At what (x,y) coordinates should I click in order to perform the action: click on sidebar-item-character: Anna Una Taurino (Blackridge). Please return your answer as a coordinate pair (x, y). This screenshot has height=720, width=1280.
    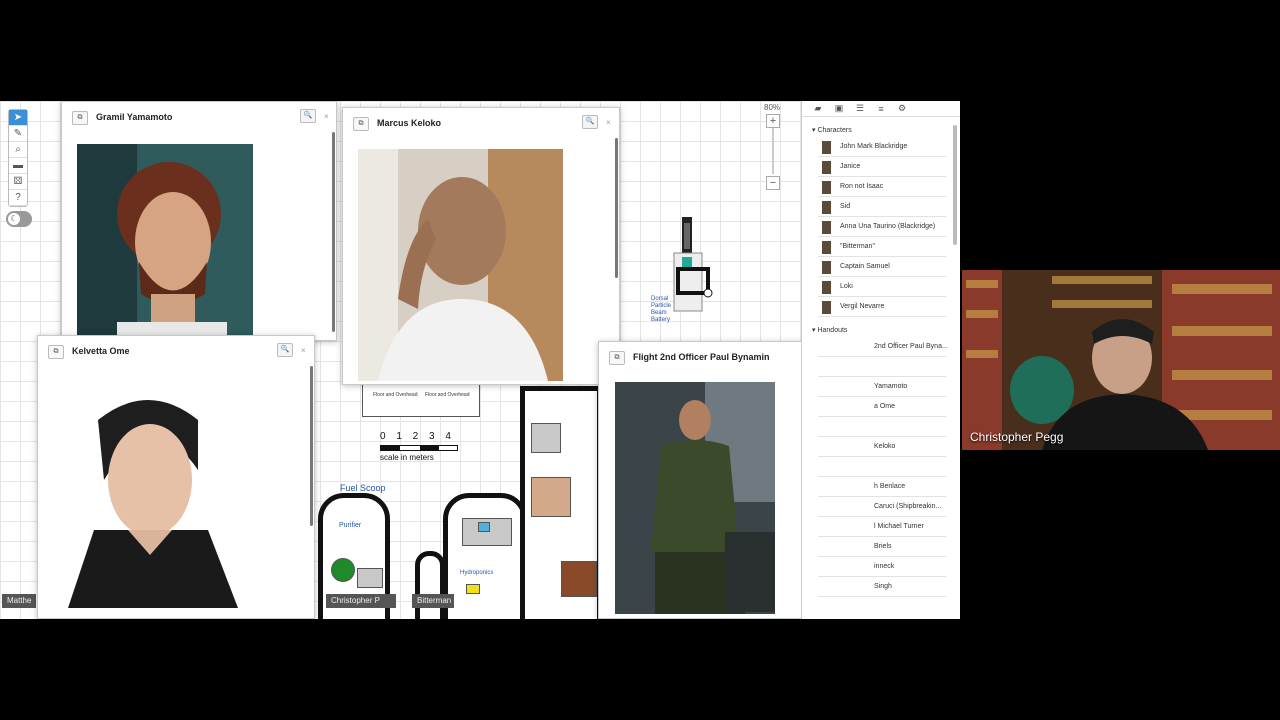
    Looking at the image, I should click on (882, 227).